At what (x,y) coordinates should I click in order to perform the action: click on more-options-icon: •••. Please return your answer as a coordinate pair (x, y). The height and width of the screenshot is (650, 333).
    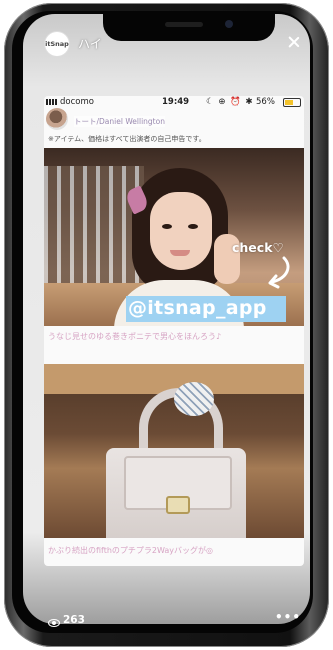
    Looking at the image, I should click on (288, 617).